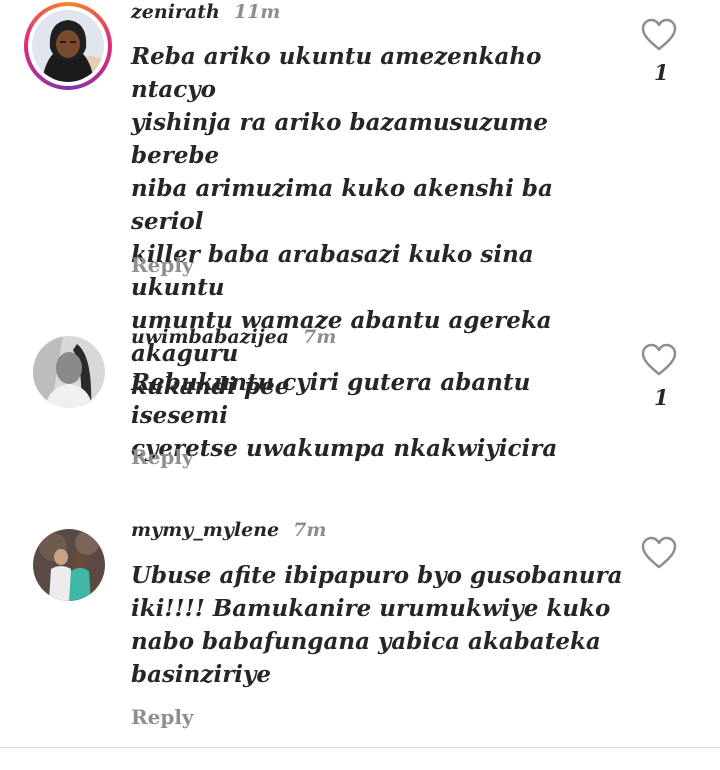  I want to click on comment-meta: zenirath 11m, so click(205, 12).